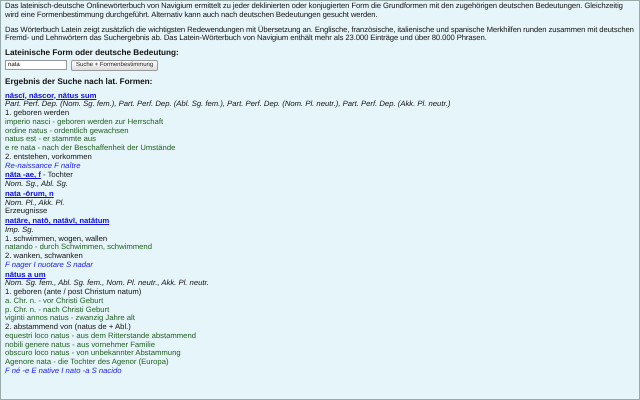  Describe the element at coordinates (92, 53) in the screenshot. I see `search-label: Lateinische Form oder deutsche Bedeutung:` at that location.